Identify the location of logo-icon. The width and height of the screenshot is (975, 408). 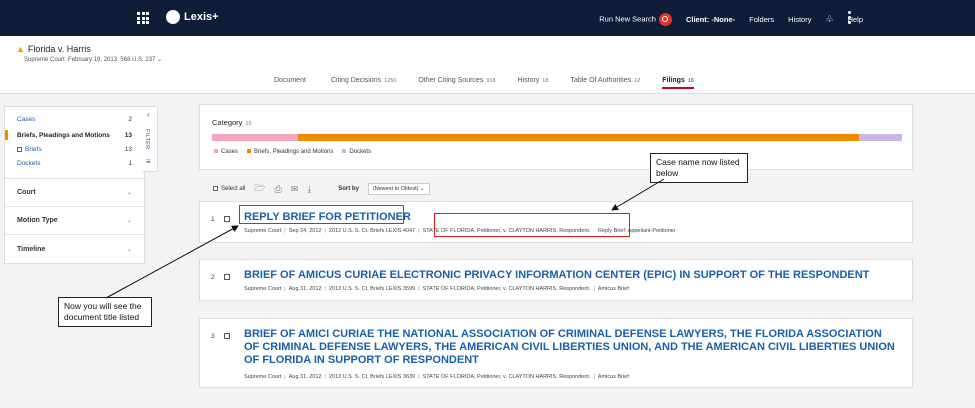
(173, 17).